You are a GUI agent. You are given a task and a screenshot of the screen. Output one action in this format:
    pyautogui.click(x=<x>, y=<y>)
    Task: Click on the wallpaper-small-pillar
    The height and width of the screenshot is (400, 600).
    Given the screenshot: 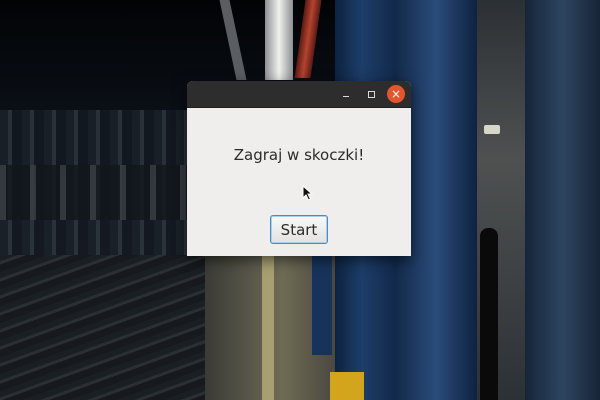 What is the action you would take?
    pyautogui.click(x=322, y=305)
    